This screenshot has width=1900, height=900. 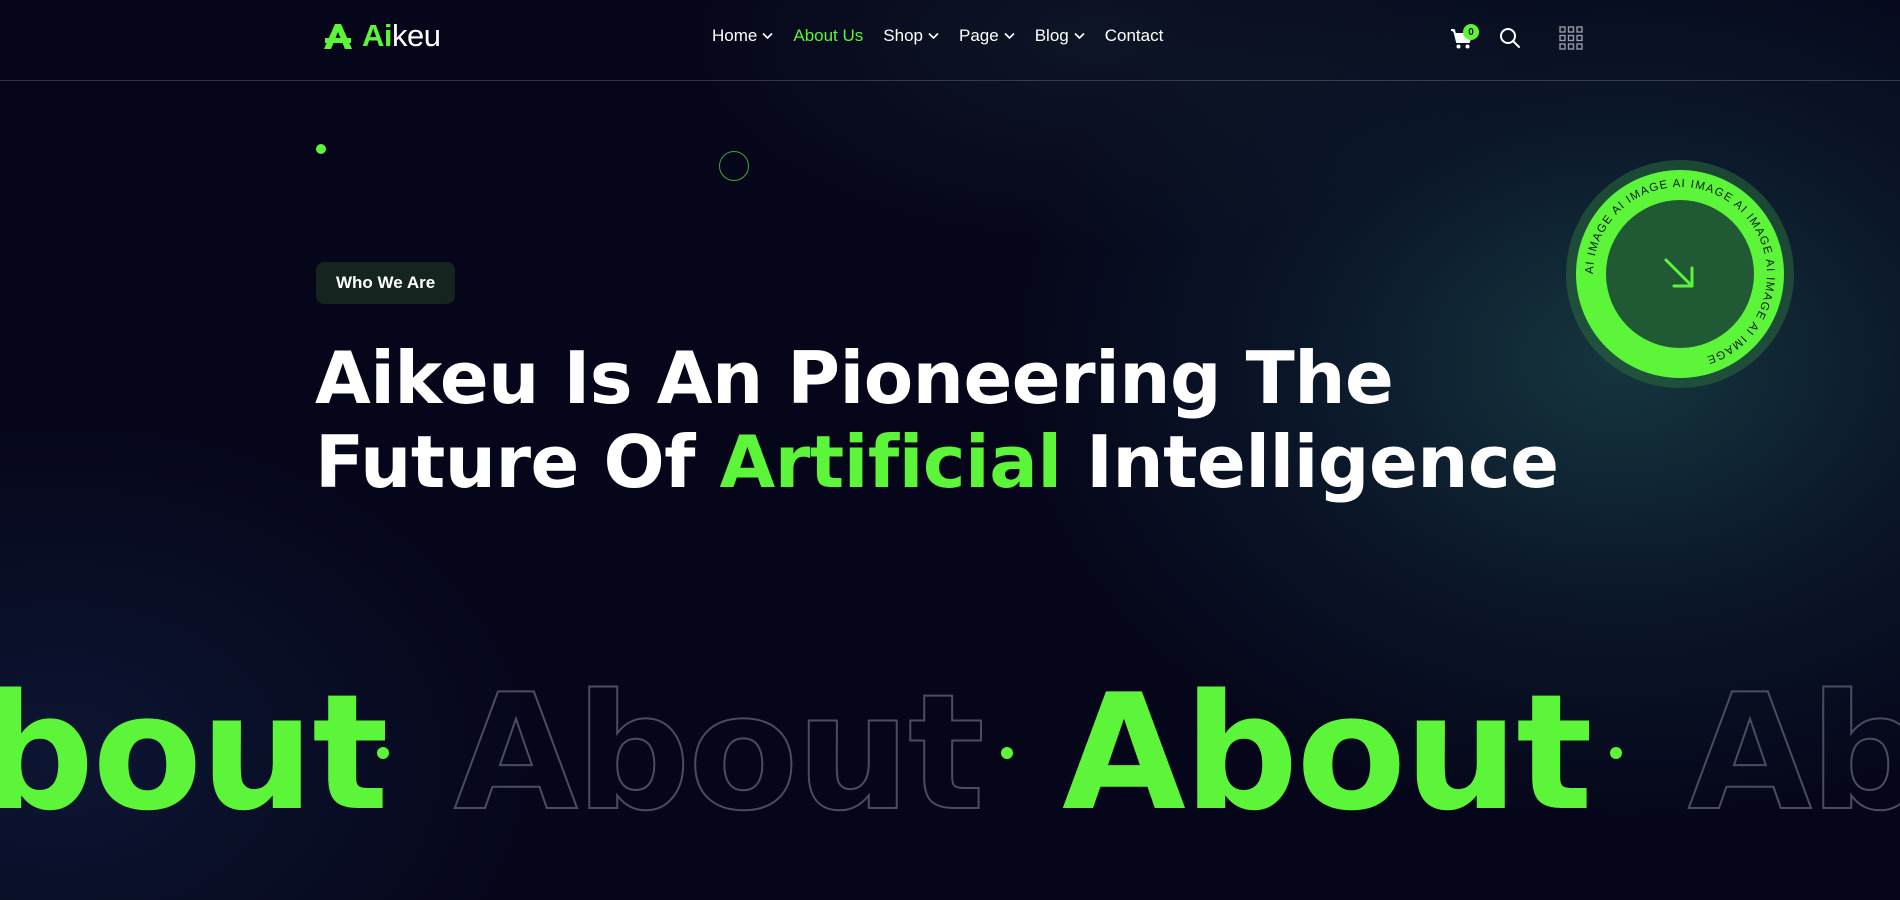 I want to click on cart-count-badge: 0, so click(x=1471, y=32).